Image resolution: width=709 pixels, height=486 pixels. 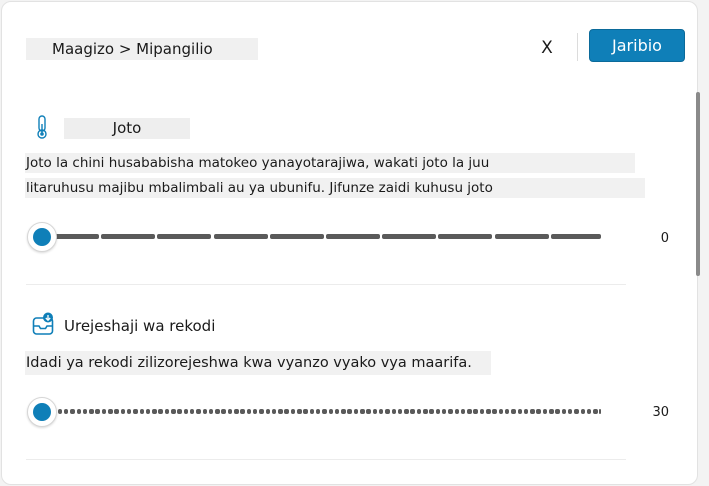 What do you see at coordinates (127, 128) in the screenshot?
I see `temperature-title: Joto` at bounding box center [127, 128].